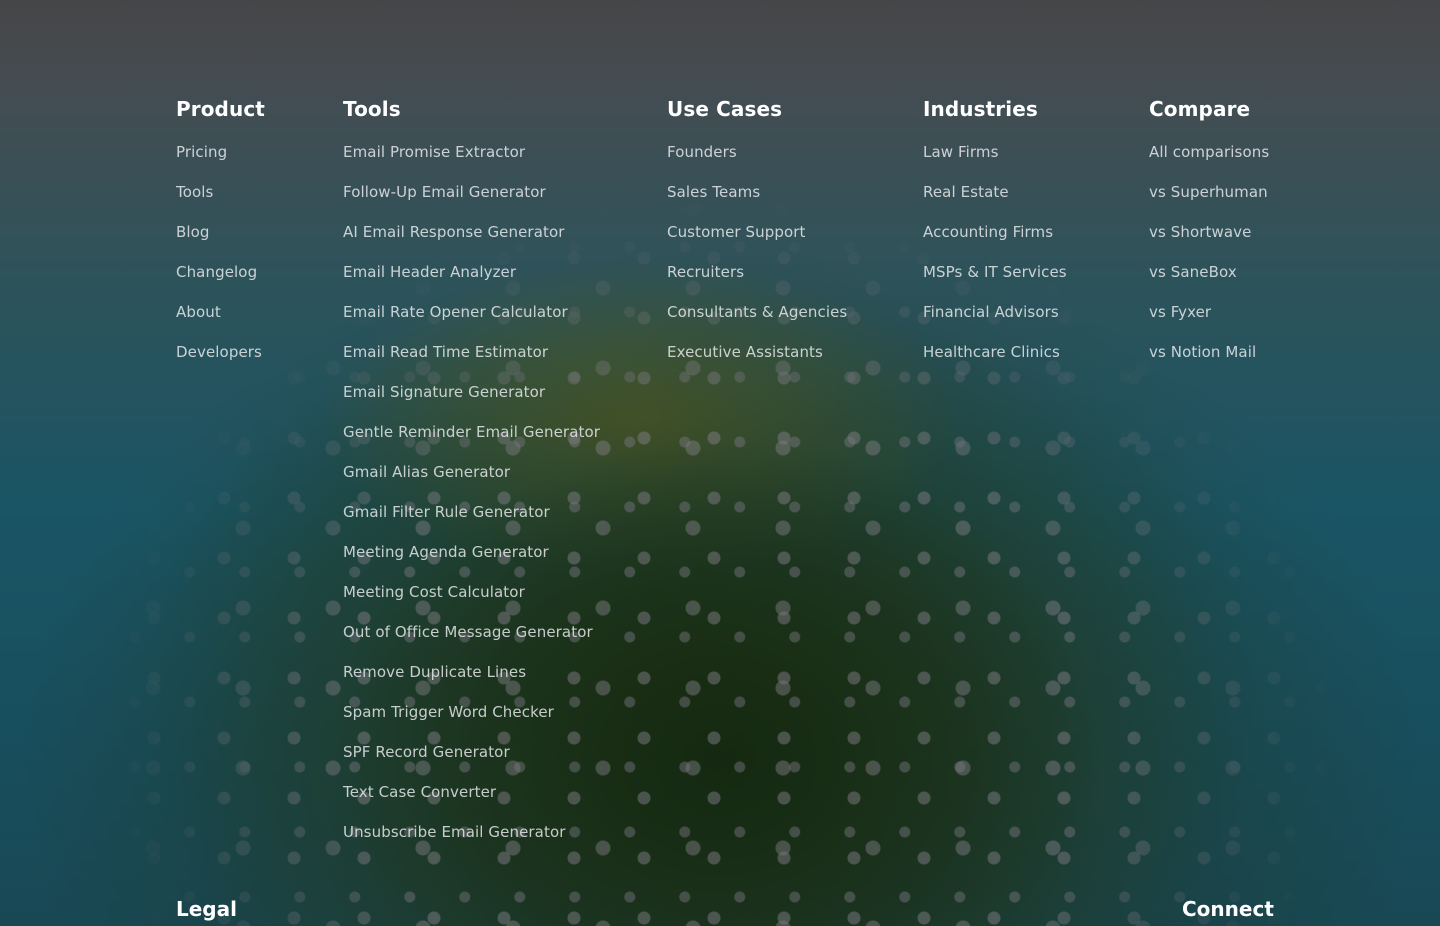 The height and width of the screenshot is (926, 1440). Describe the element at coordinates (454, 832) in the screenshot. I see `footer-link-tools-17: Unsubscribe Email Generator` at that location.